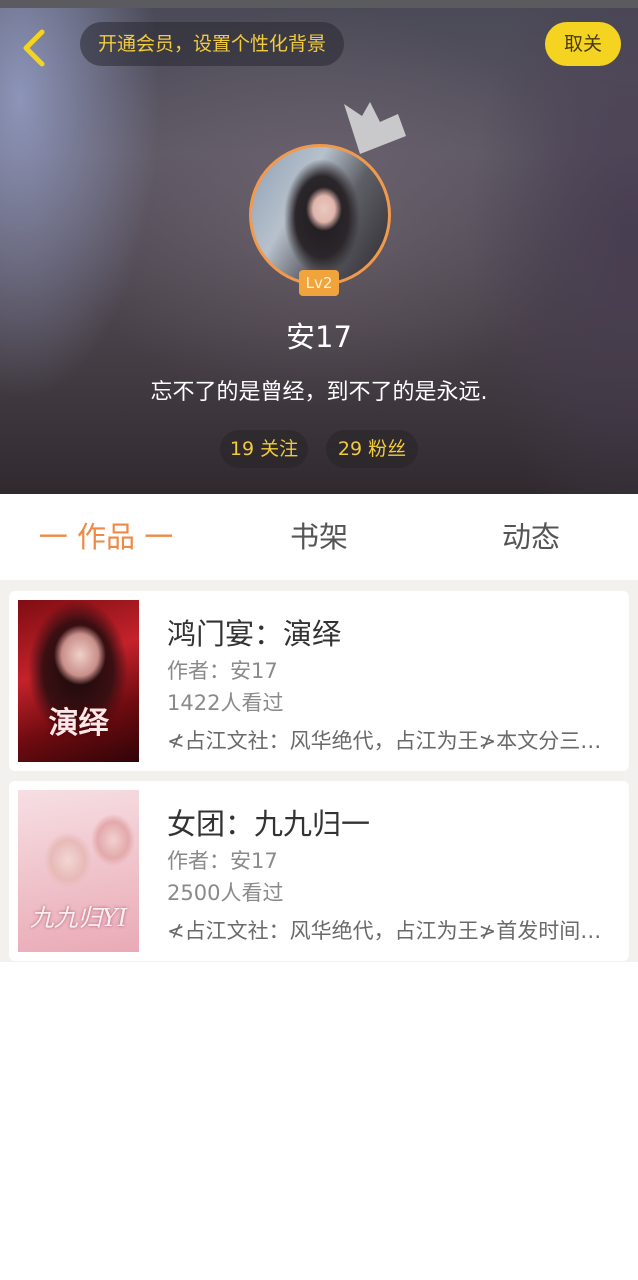 The height and width of the screenshot is (1280, 638). Describe the element at coordinates (78, 723) in the screenshot. I see `cover-title: 演绎` at that location.